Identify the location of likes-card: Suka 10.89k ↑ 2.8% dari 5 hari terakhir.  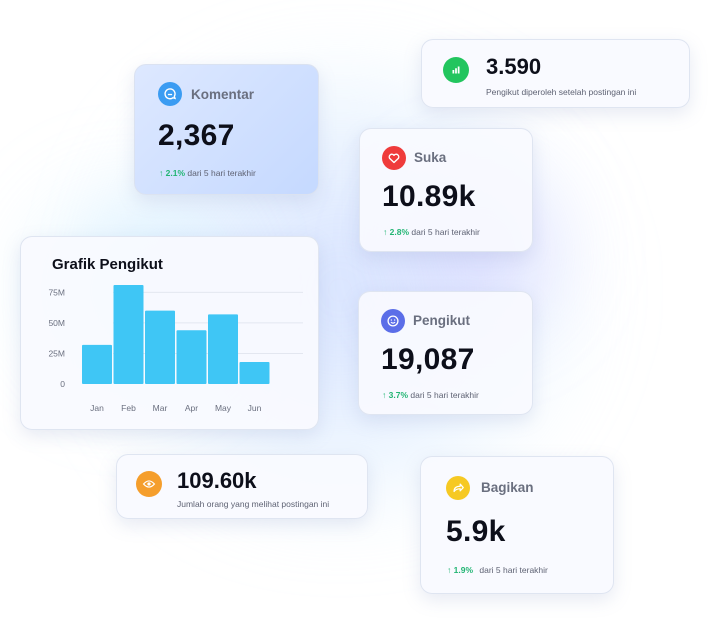
(446, 190).